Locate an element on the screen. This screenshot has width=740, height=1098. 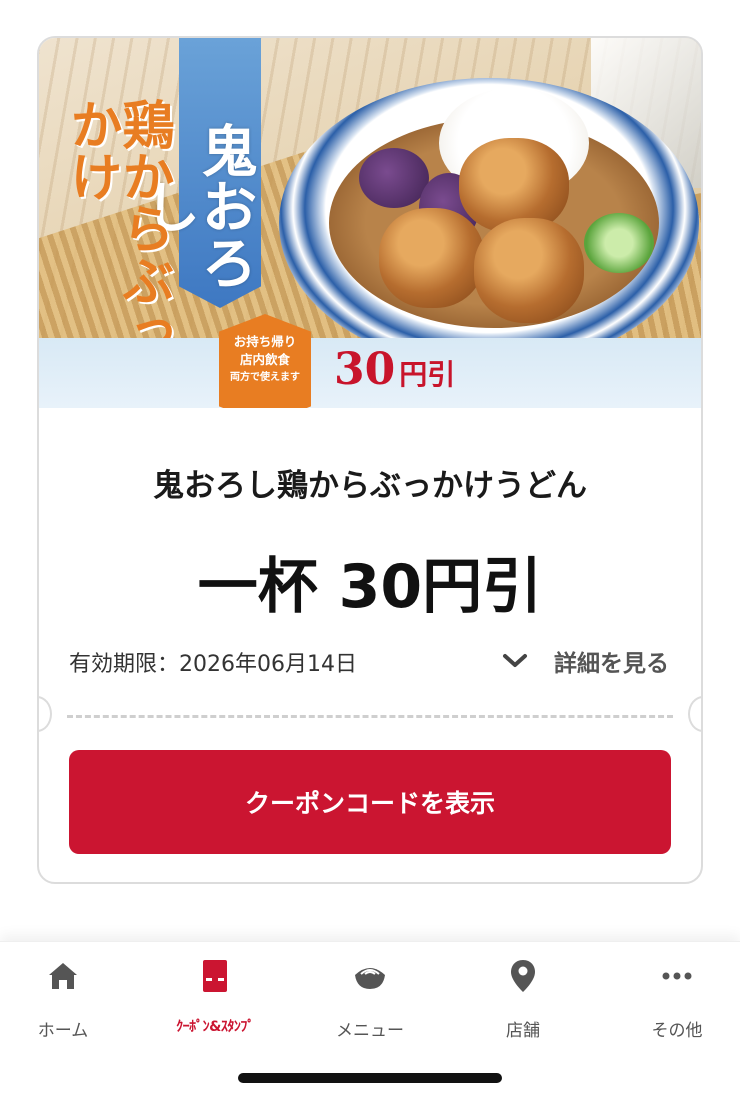
coupon-expiry: 有効期限：2026年06月14日 is located at coordinates (213, 664).